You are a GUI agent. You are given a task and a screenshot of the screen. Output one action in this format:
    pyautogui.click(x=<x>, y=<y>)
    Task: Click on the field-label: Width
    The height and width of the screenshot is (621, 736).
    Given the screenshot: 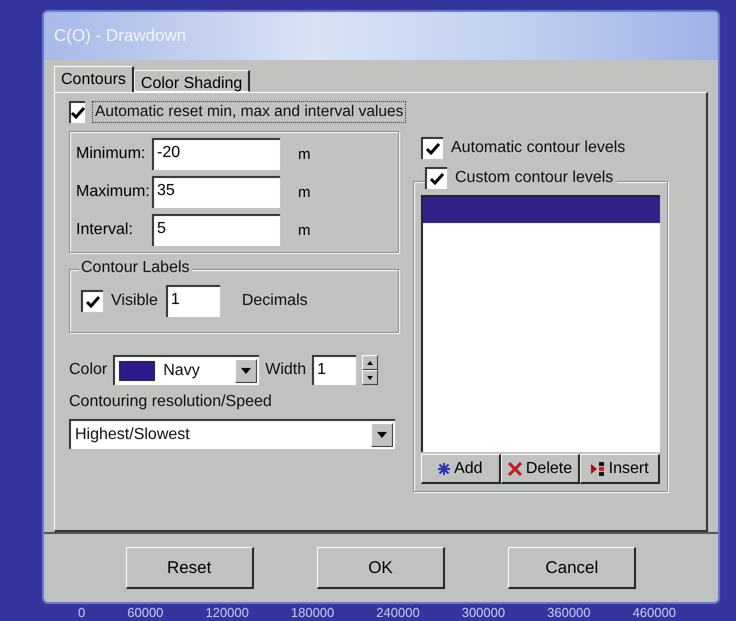 What is the action you would take?
    pyautogui.click(x=285, y=370)
    